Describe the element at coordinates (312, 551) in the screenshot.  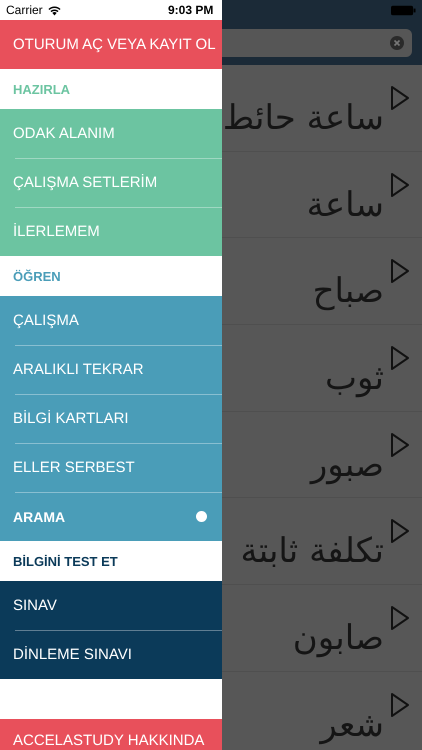
I see `word-text: تكلفة ثابتة` at that location.